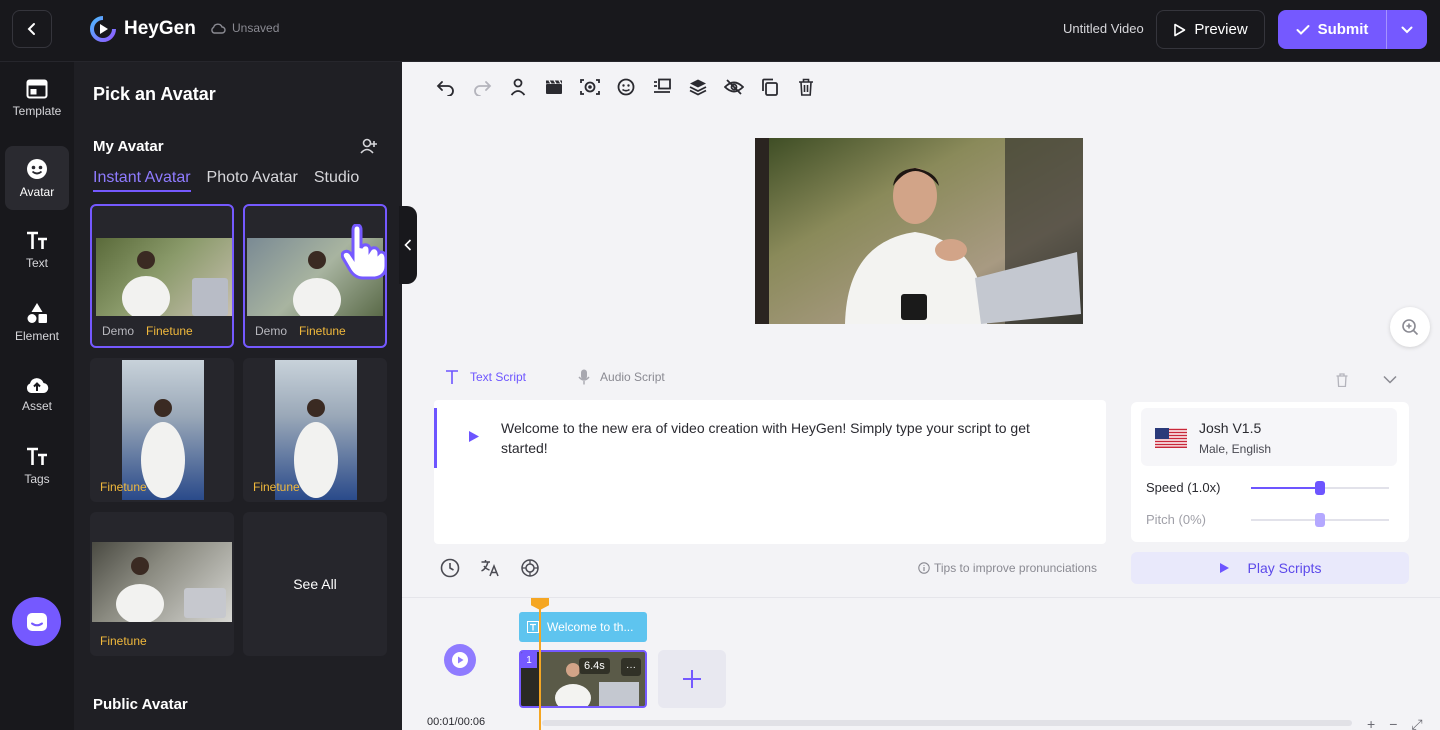 The image size is (1440, 730). Describe the element at coordinates (947, 723) in the screenshot. I see `timeline-scrollbar` at that location.